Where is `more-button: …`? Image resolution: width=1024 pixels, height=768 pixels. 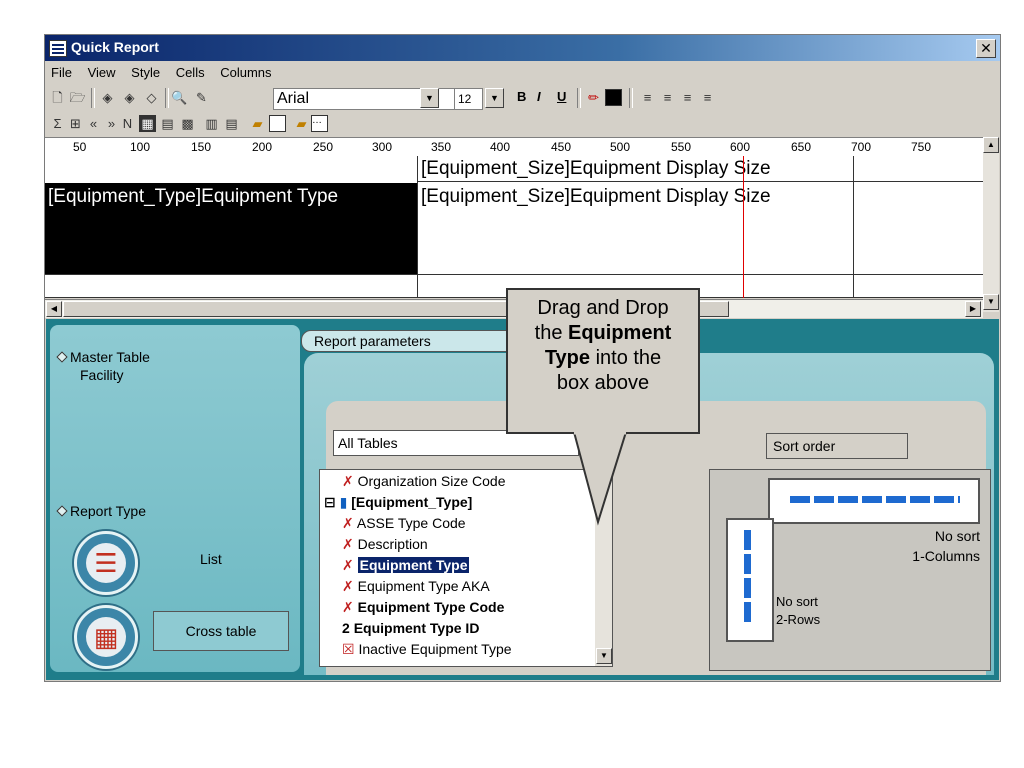
more-button: … is located at coordinates (319, 123).